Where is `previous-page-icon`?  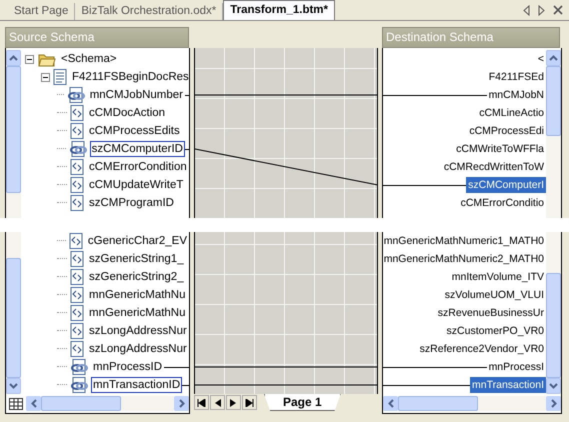 previous-page-icon is located at coordinates (217, 402).